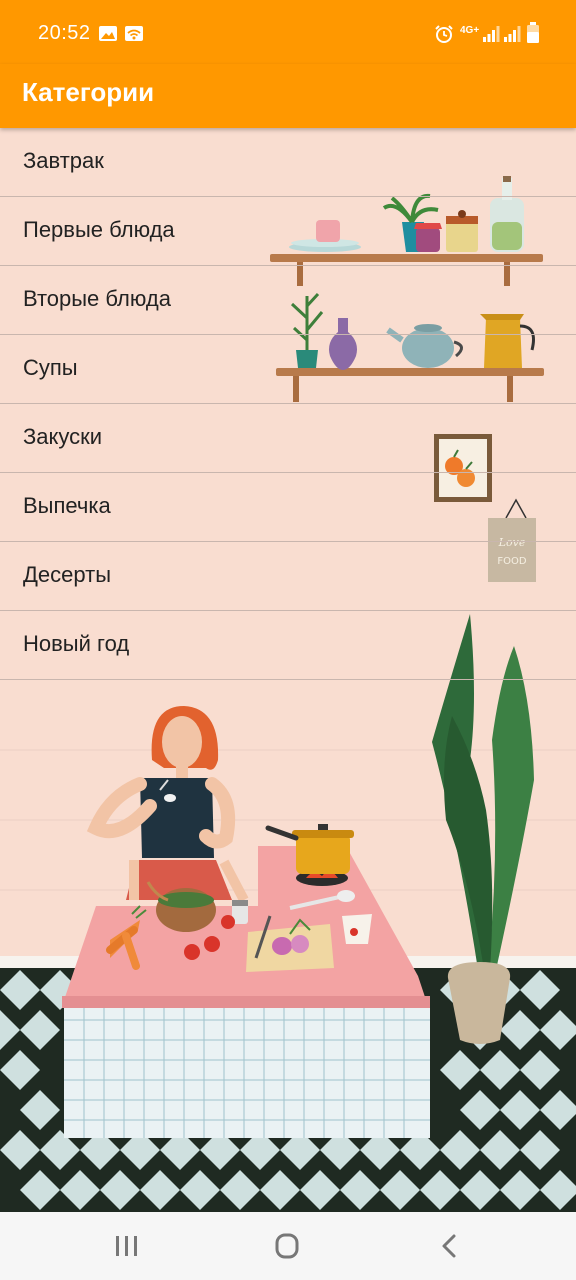 The image size is (576, 1280). Describe the element at coordinates (63, 160) in the screenshot. I see `category-label: Завтрак` at that location.